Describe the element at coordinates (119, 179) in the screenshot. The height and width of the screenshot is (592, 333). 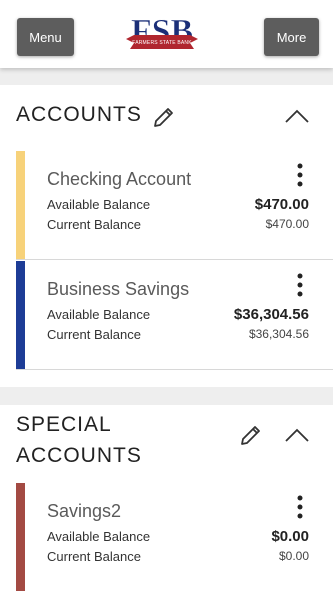
I see `account-name: Checking Account` at that location.